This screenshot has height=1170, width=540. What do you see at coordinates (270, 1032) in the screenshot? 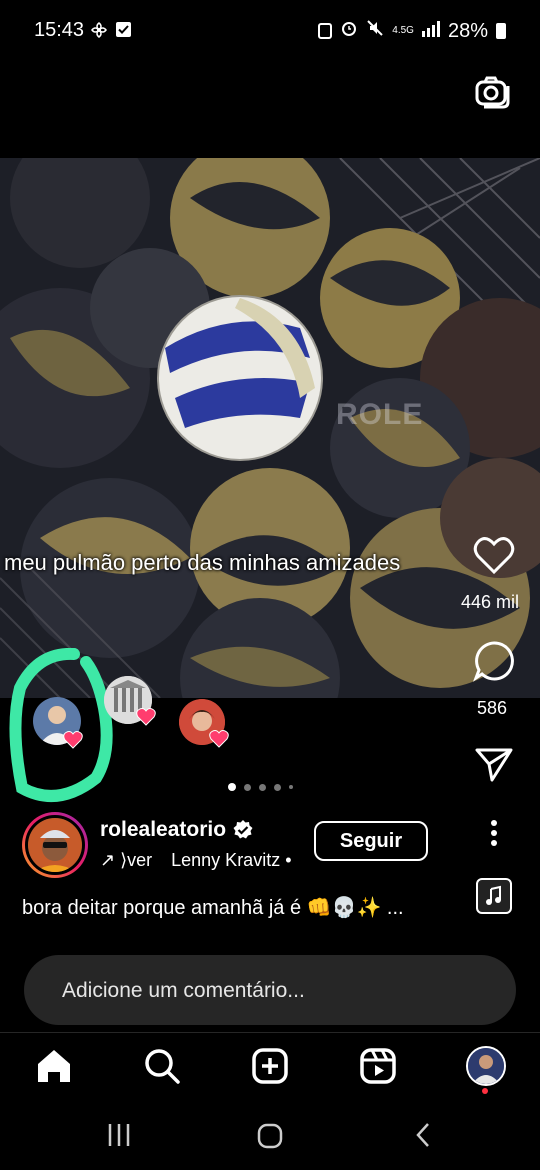
I see `nav-divider` at bounding box center [270, 1032].